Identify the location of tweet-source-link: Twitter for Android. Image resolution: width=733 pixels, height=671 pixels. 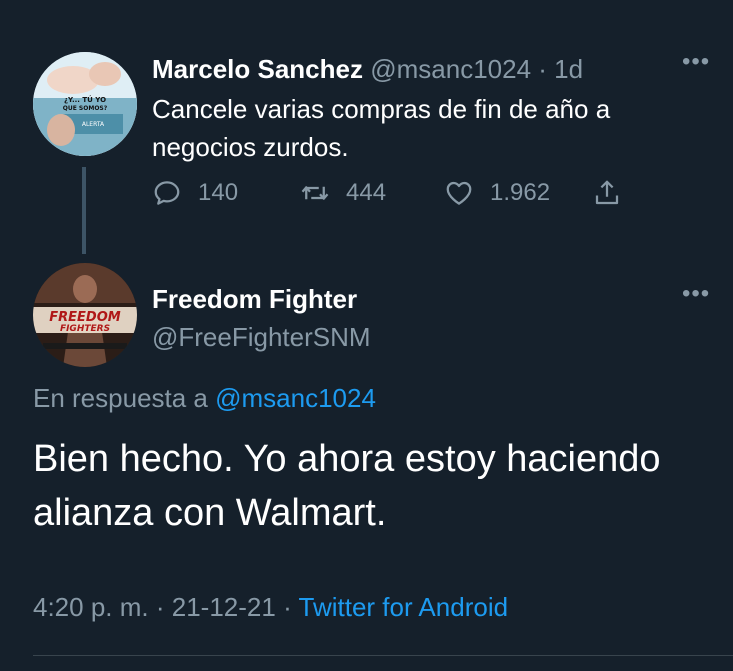
(404, 607).